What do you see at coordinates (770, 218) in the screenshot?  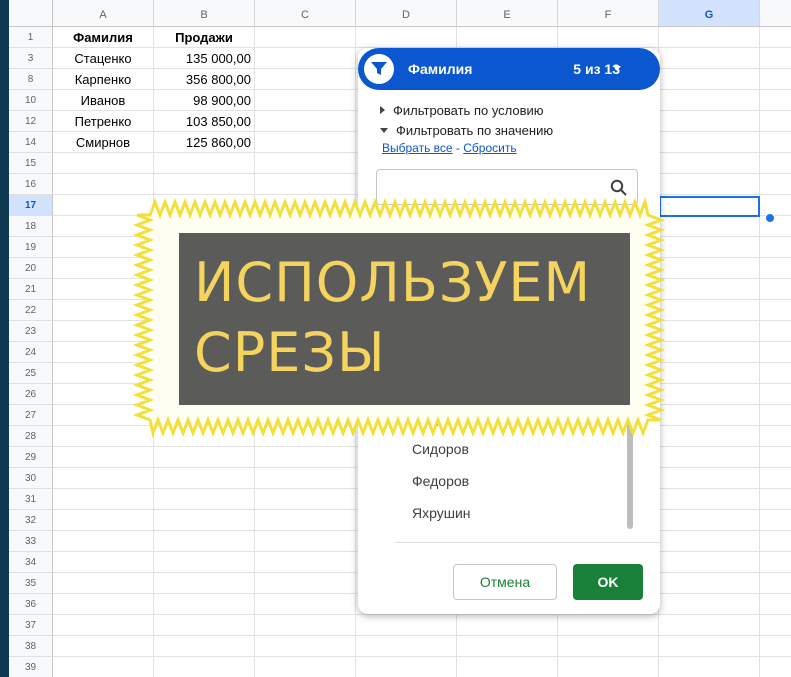 I see `fill-handle` at bounding box center [770, 218].